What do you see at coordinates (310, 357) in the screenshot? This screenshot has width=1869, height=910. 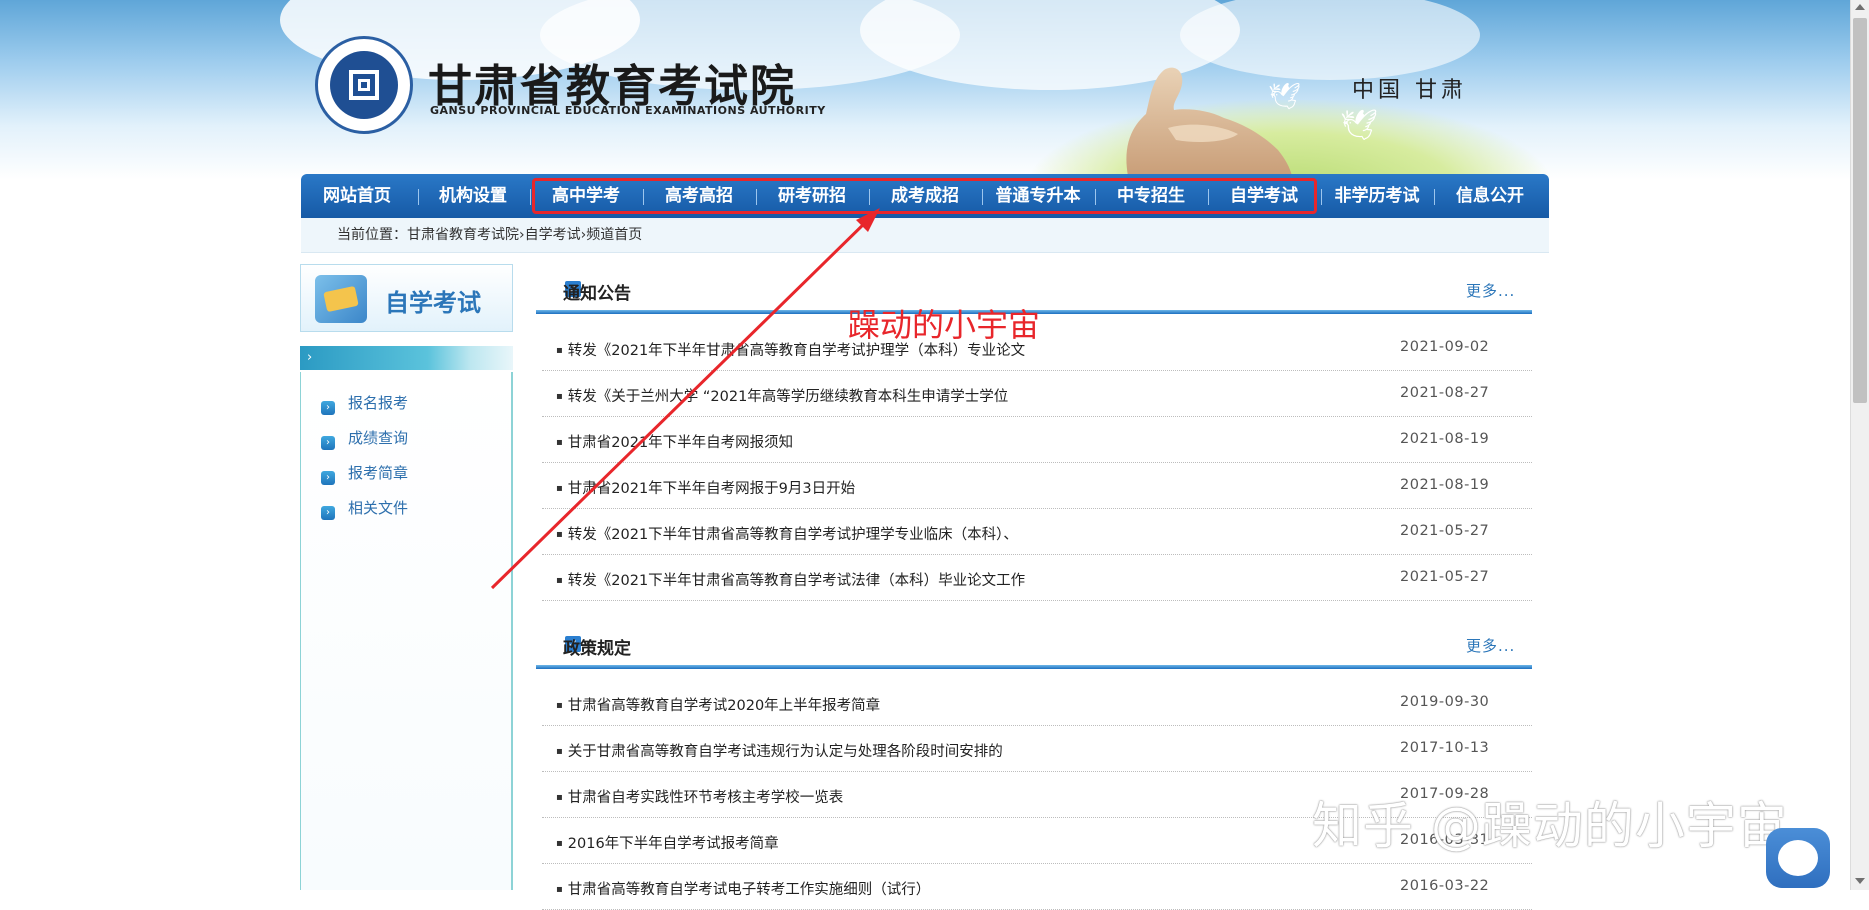 I see `chevron-right-icon: ›` at bounding box center [310, 357].